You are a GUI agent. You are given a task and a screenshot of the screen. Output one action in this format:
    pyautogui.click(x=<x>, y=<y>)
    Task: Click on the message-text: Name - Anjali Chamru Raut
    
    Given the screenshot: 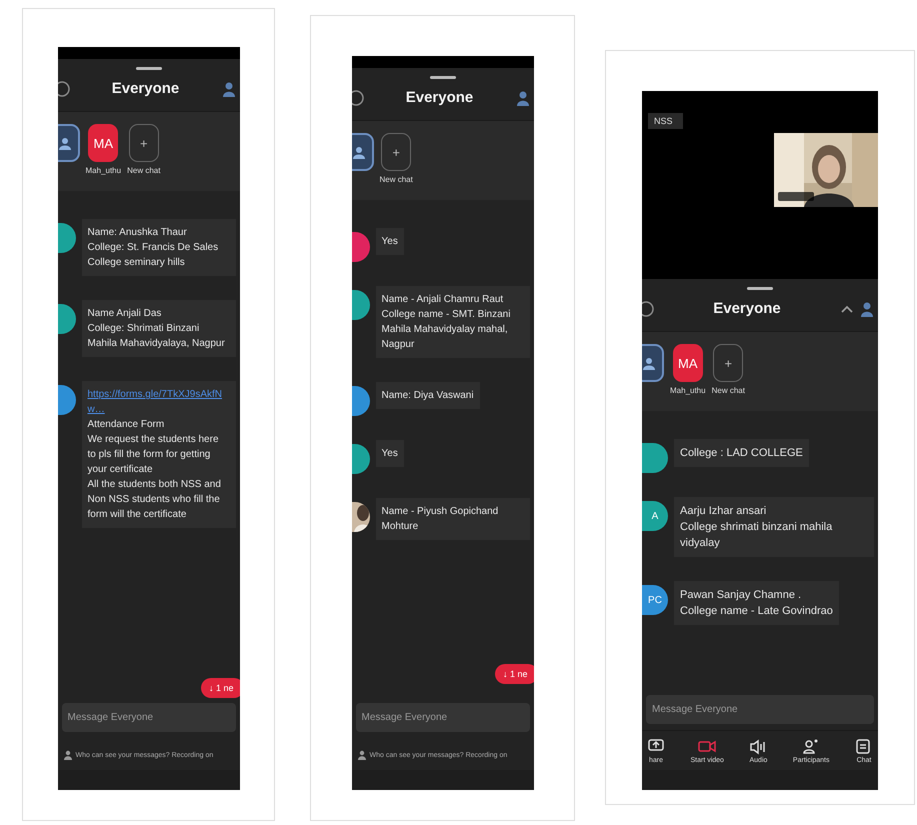 What is the action you would take?
    pyautogui.click(x=443, y=300)
    